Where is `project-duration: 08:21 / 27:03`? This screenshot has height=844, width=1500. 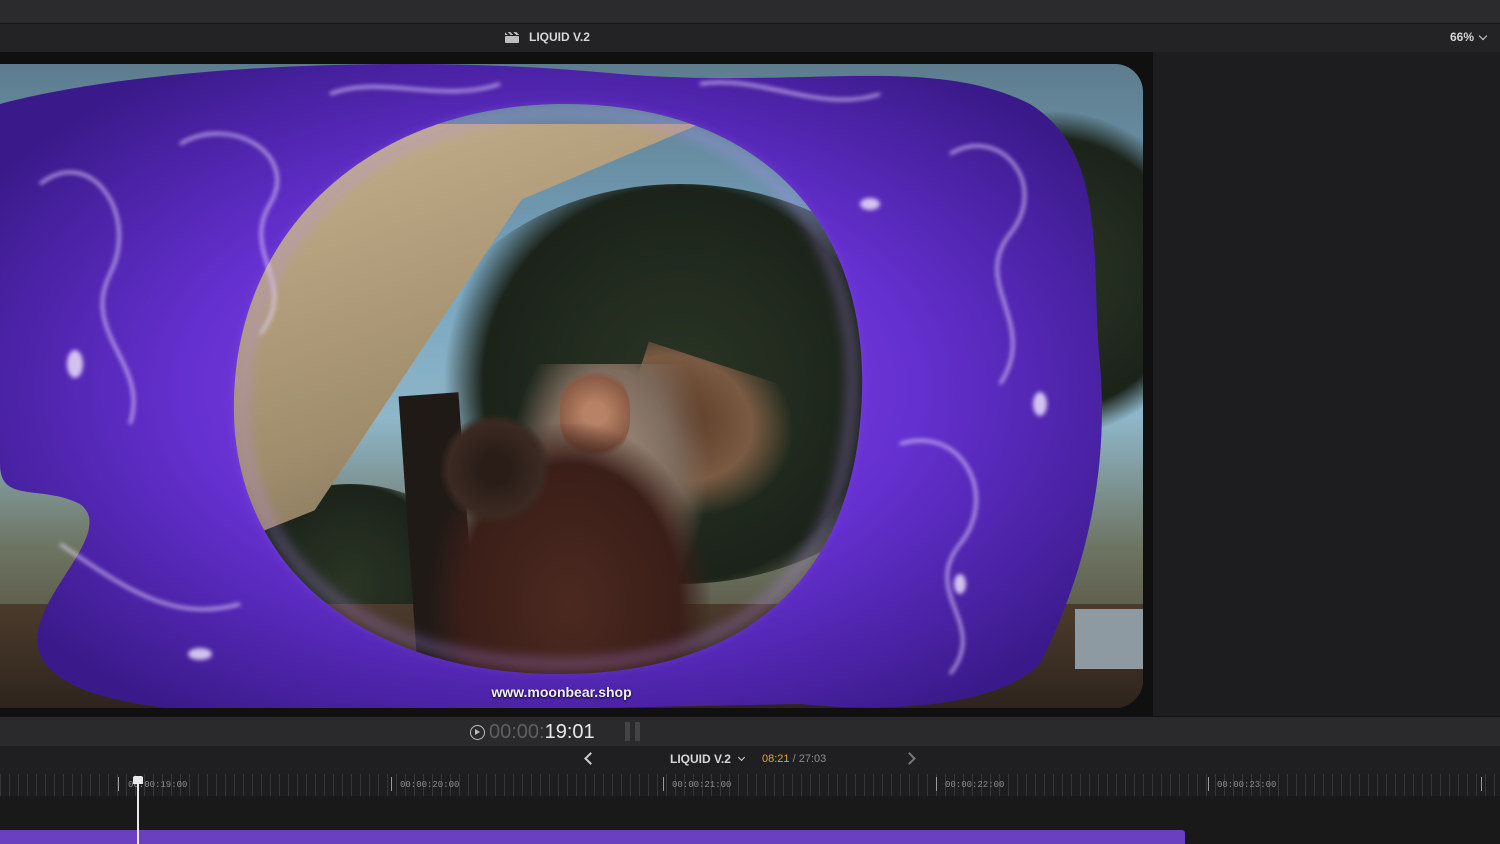 project-duration: 08:21 / 27:03 is located at coordinates (794, 759).